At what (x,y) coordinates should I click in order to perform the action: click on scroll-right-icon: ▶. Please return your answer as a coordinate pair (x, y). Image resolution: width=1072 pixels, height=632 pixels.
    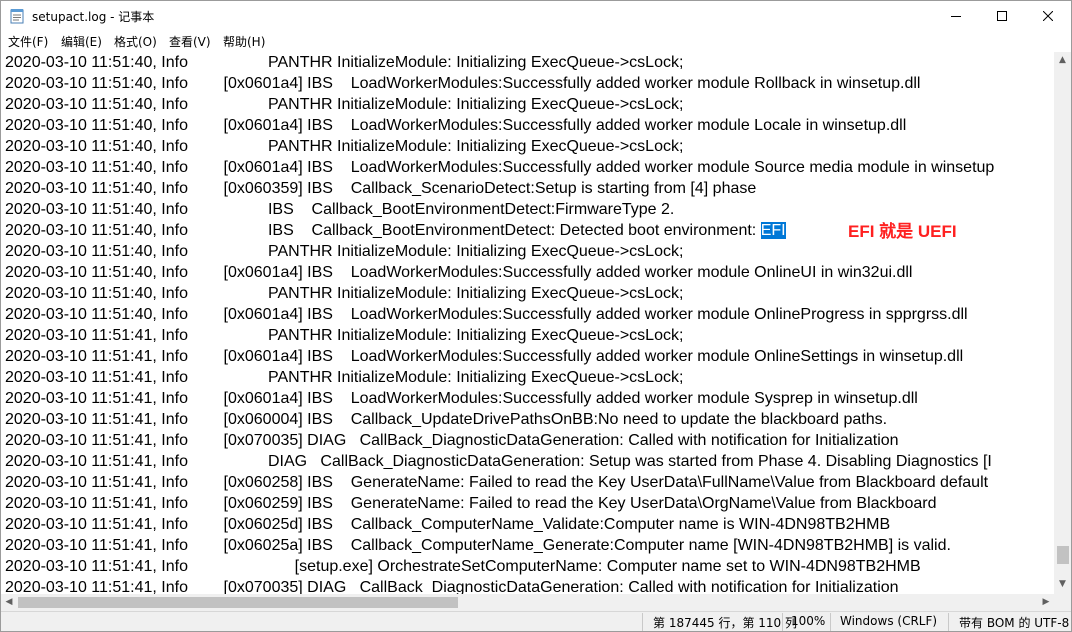
    Looking at the image, I should click on (1046, 602).